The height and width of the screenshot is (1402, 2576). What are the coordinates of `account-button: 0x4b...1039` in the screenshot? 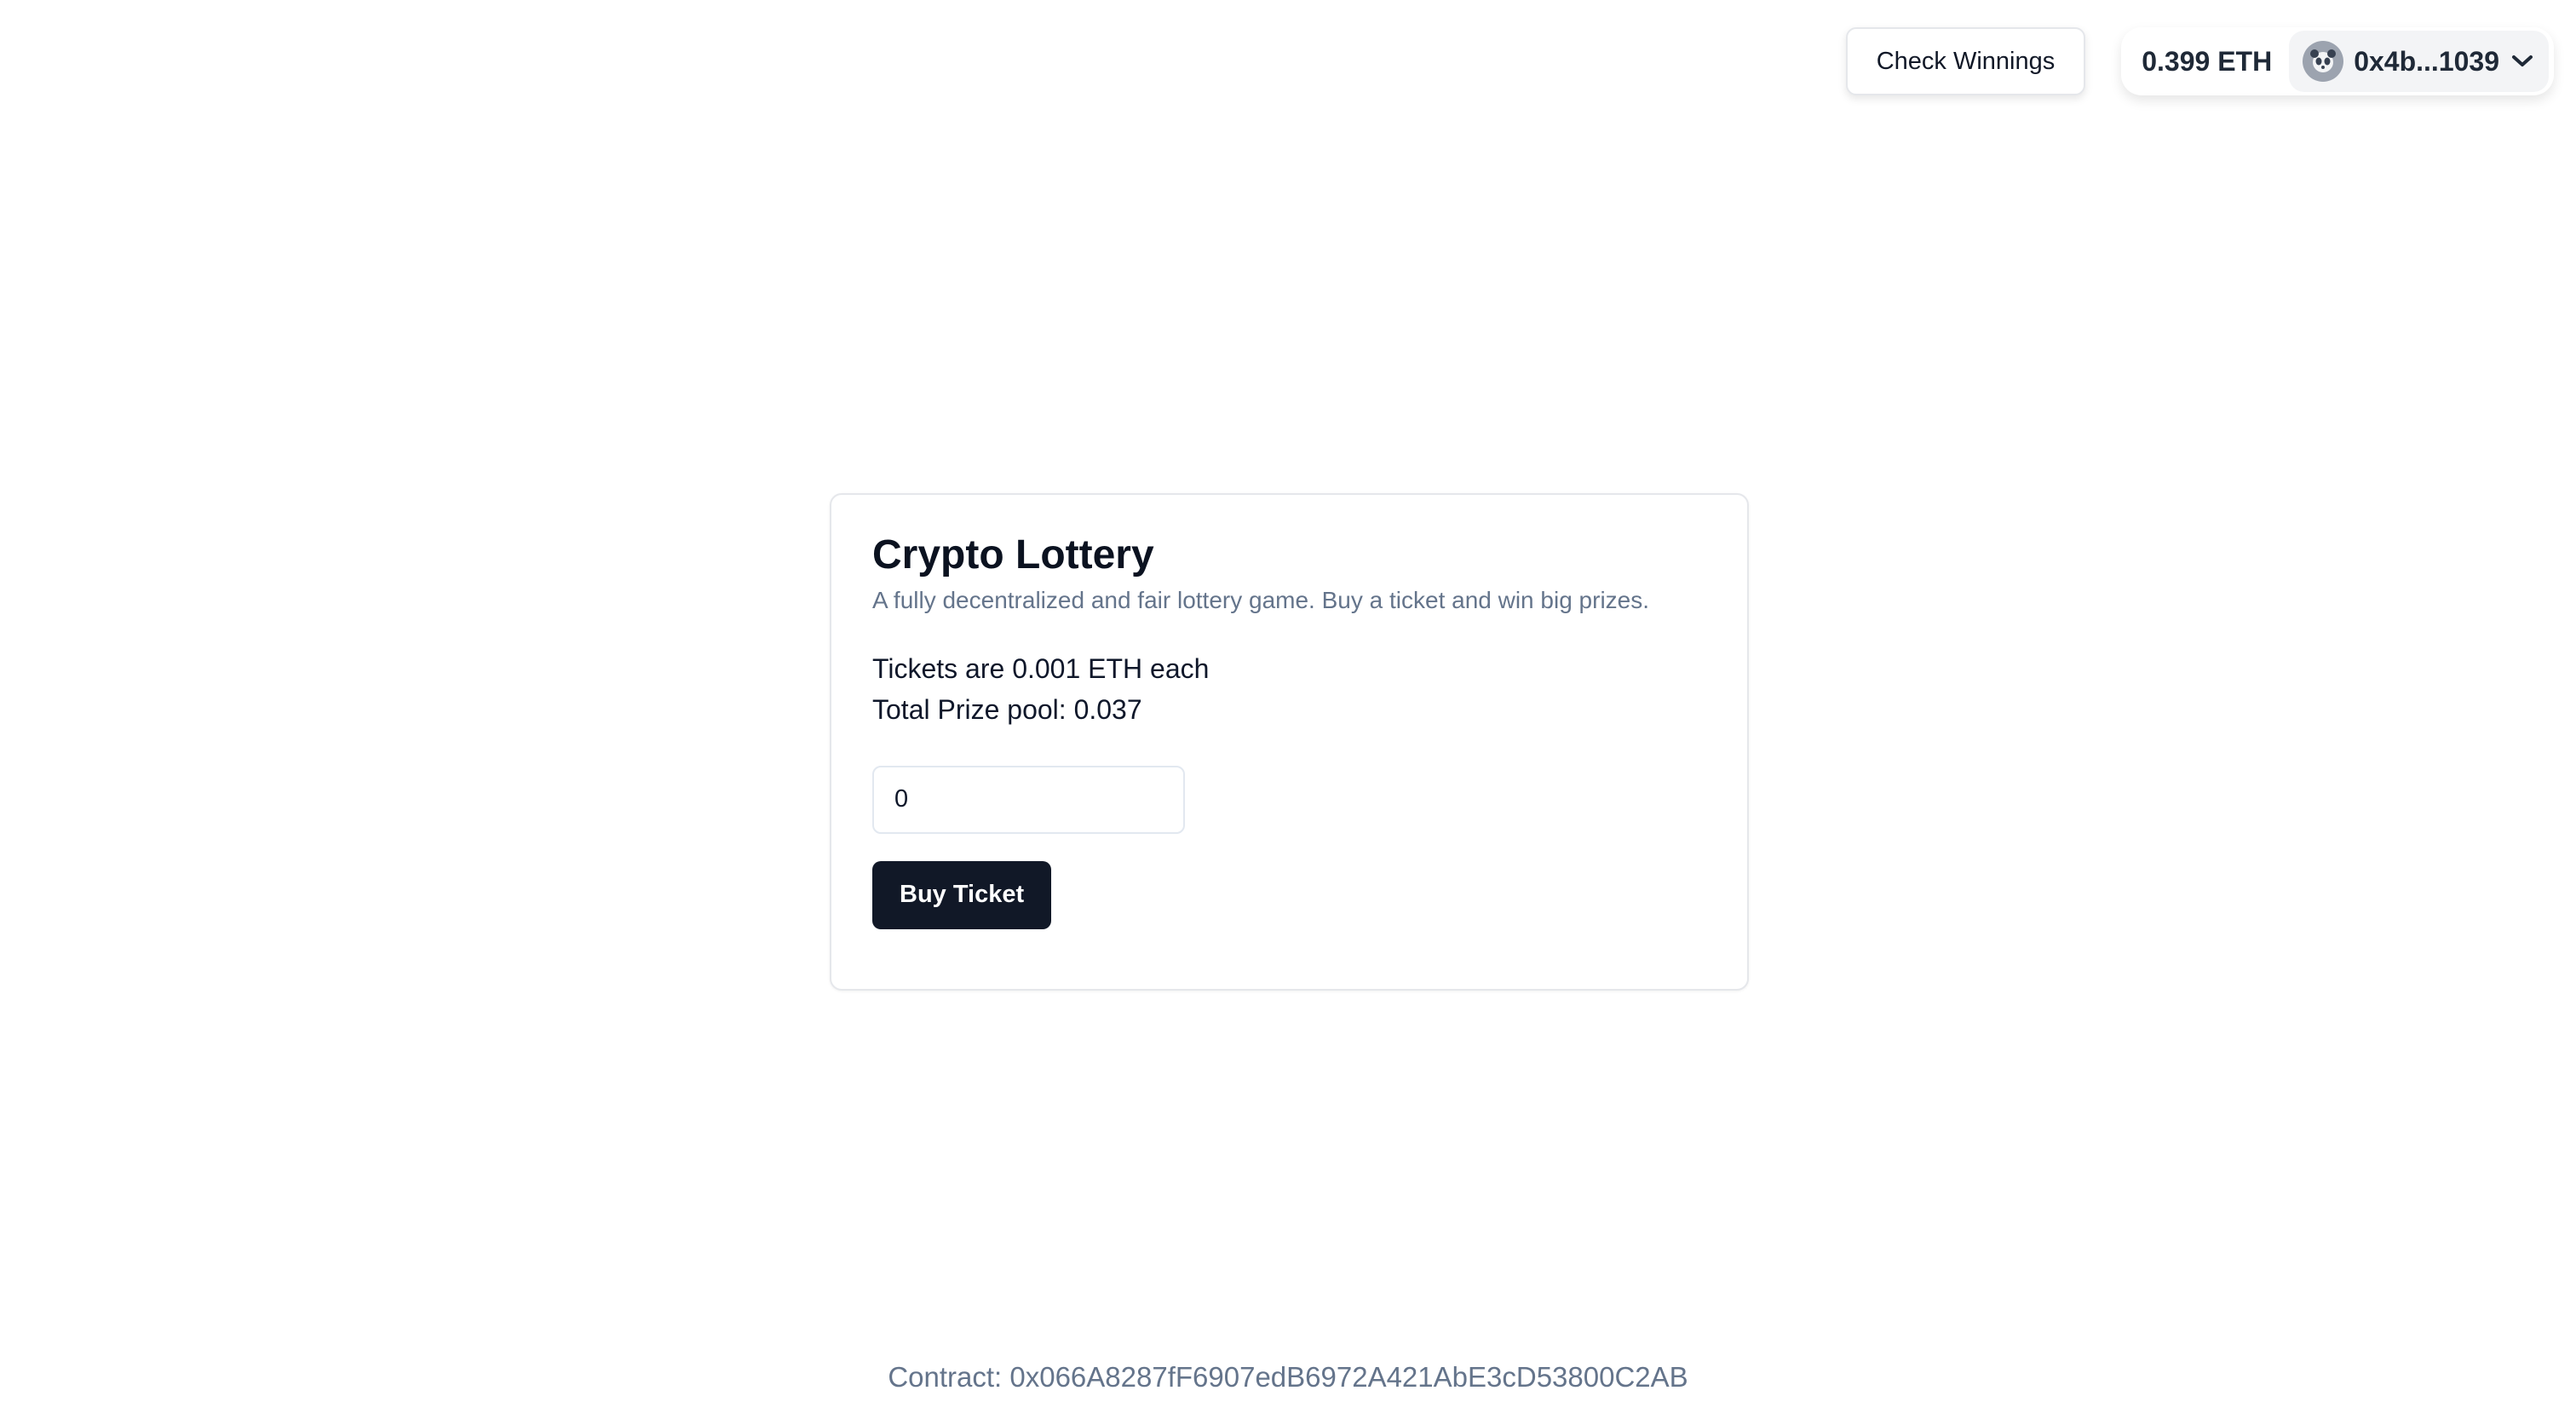 It's located at (2419, 62).